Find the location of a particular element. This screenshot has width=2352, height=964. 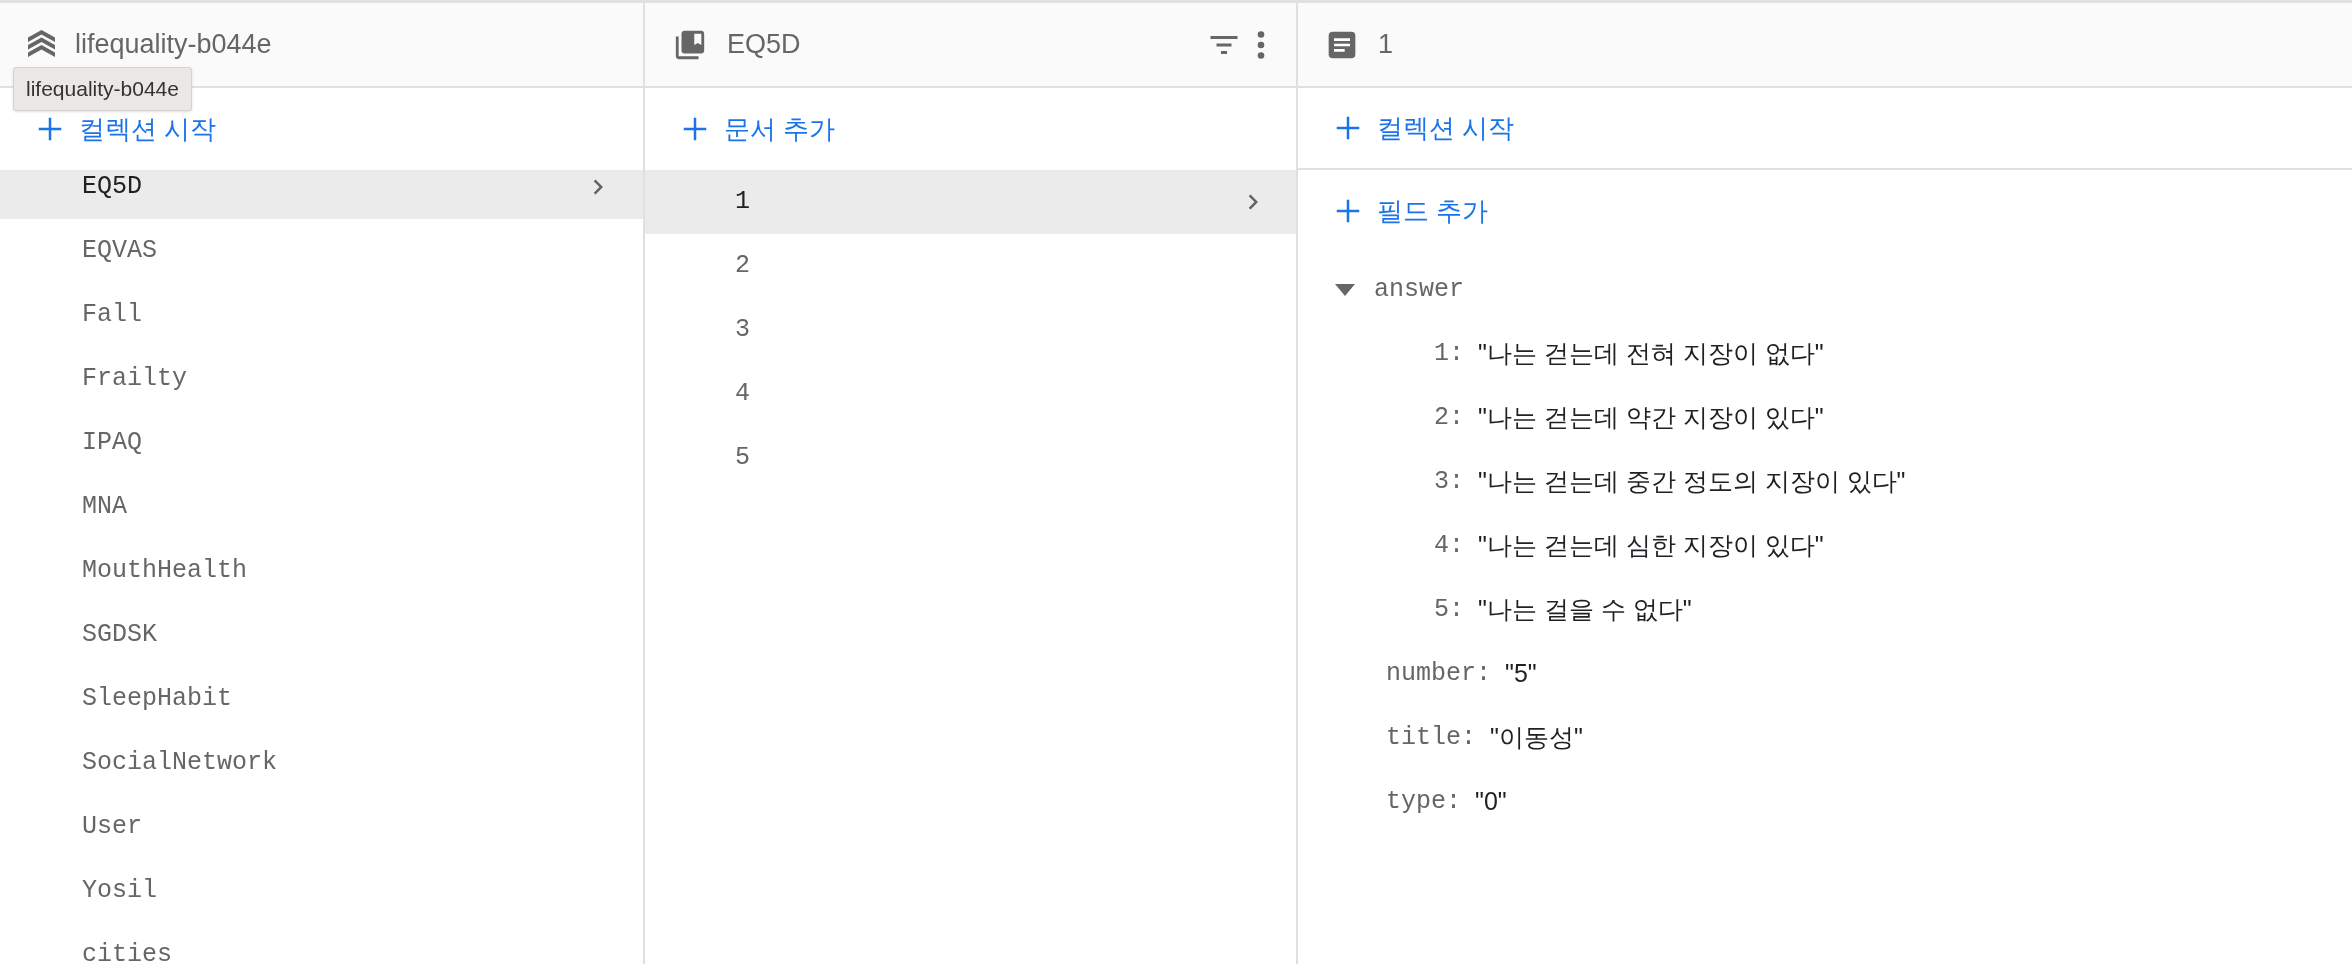

field-key: 1: is located at coordinates (1449, 354).